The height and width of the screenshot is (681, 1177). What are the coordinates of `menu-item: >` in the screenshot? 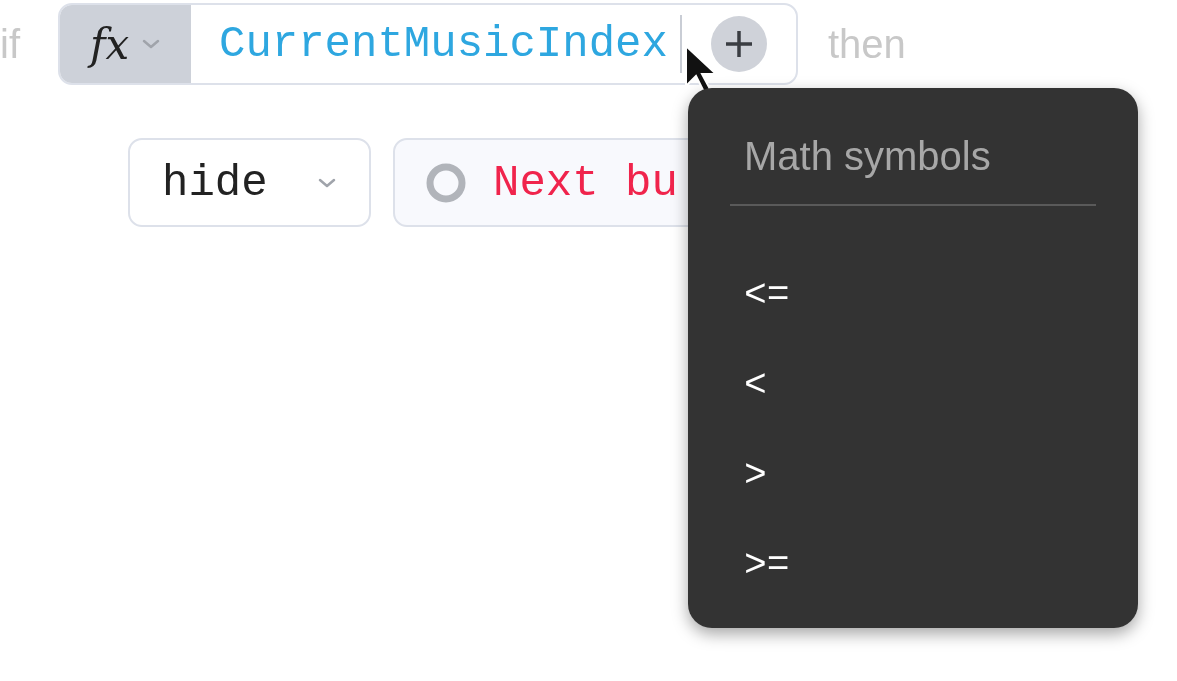 It's located at (913, 475).